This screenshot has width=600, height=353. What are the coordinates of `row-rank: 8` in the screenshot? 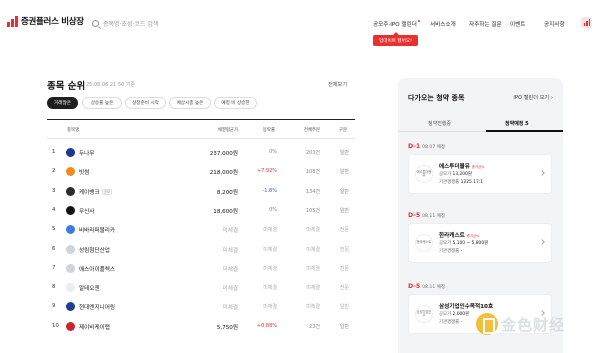 It's located at (54, 287).